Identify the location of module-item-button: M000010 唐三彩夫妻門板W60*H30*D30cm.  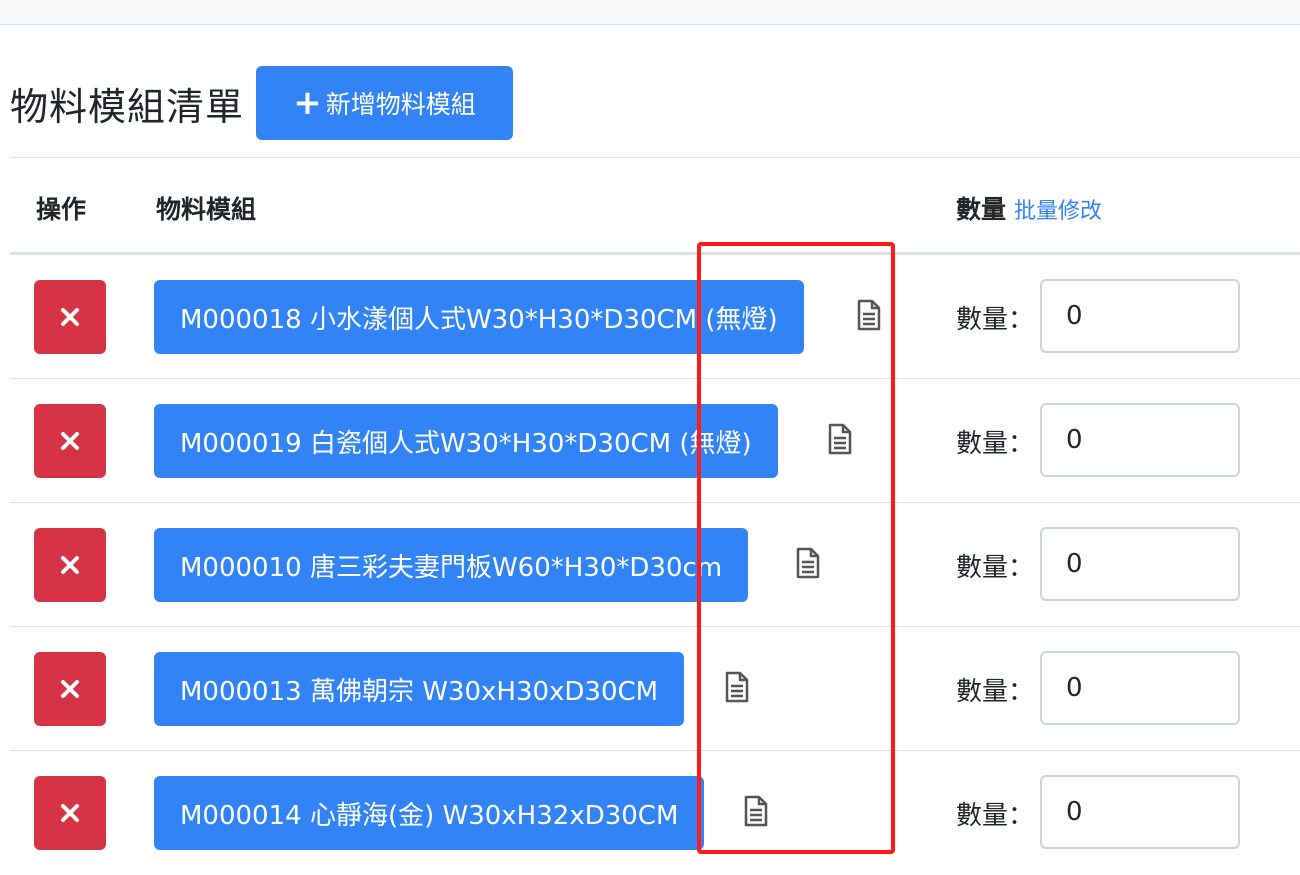
(451, 565).